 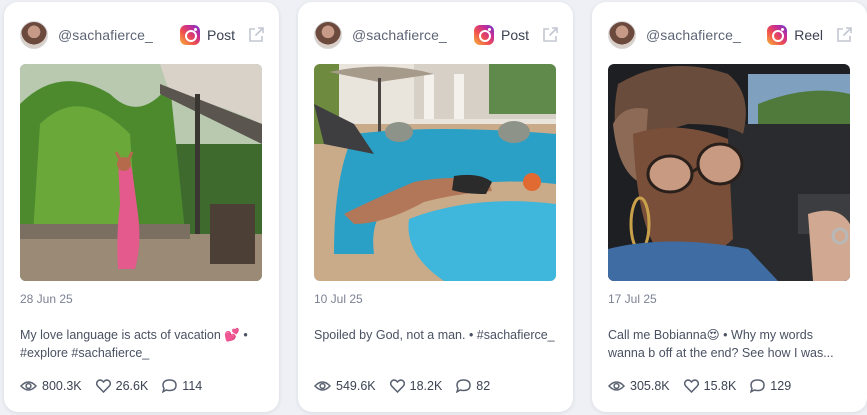 I want to click on views-stat: 800.3K, so click(x=51, y=386).